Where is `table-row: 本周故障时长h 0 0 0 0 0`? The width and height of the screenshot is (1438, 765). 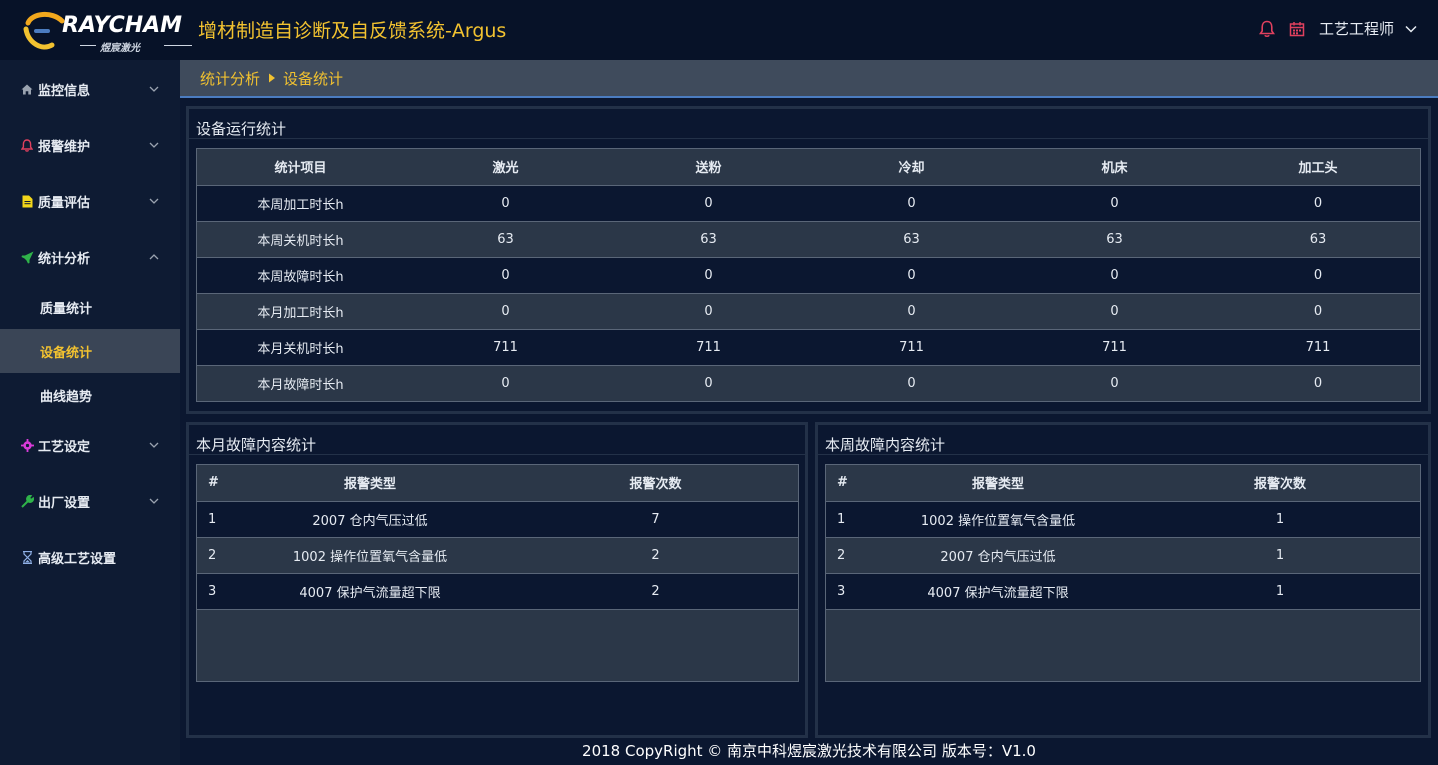
table-row: 本周故障时长h 0 0 0 0 0 is located at coordinates (808, 275).